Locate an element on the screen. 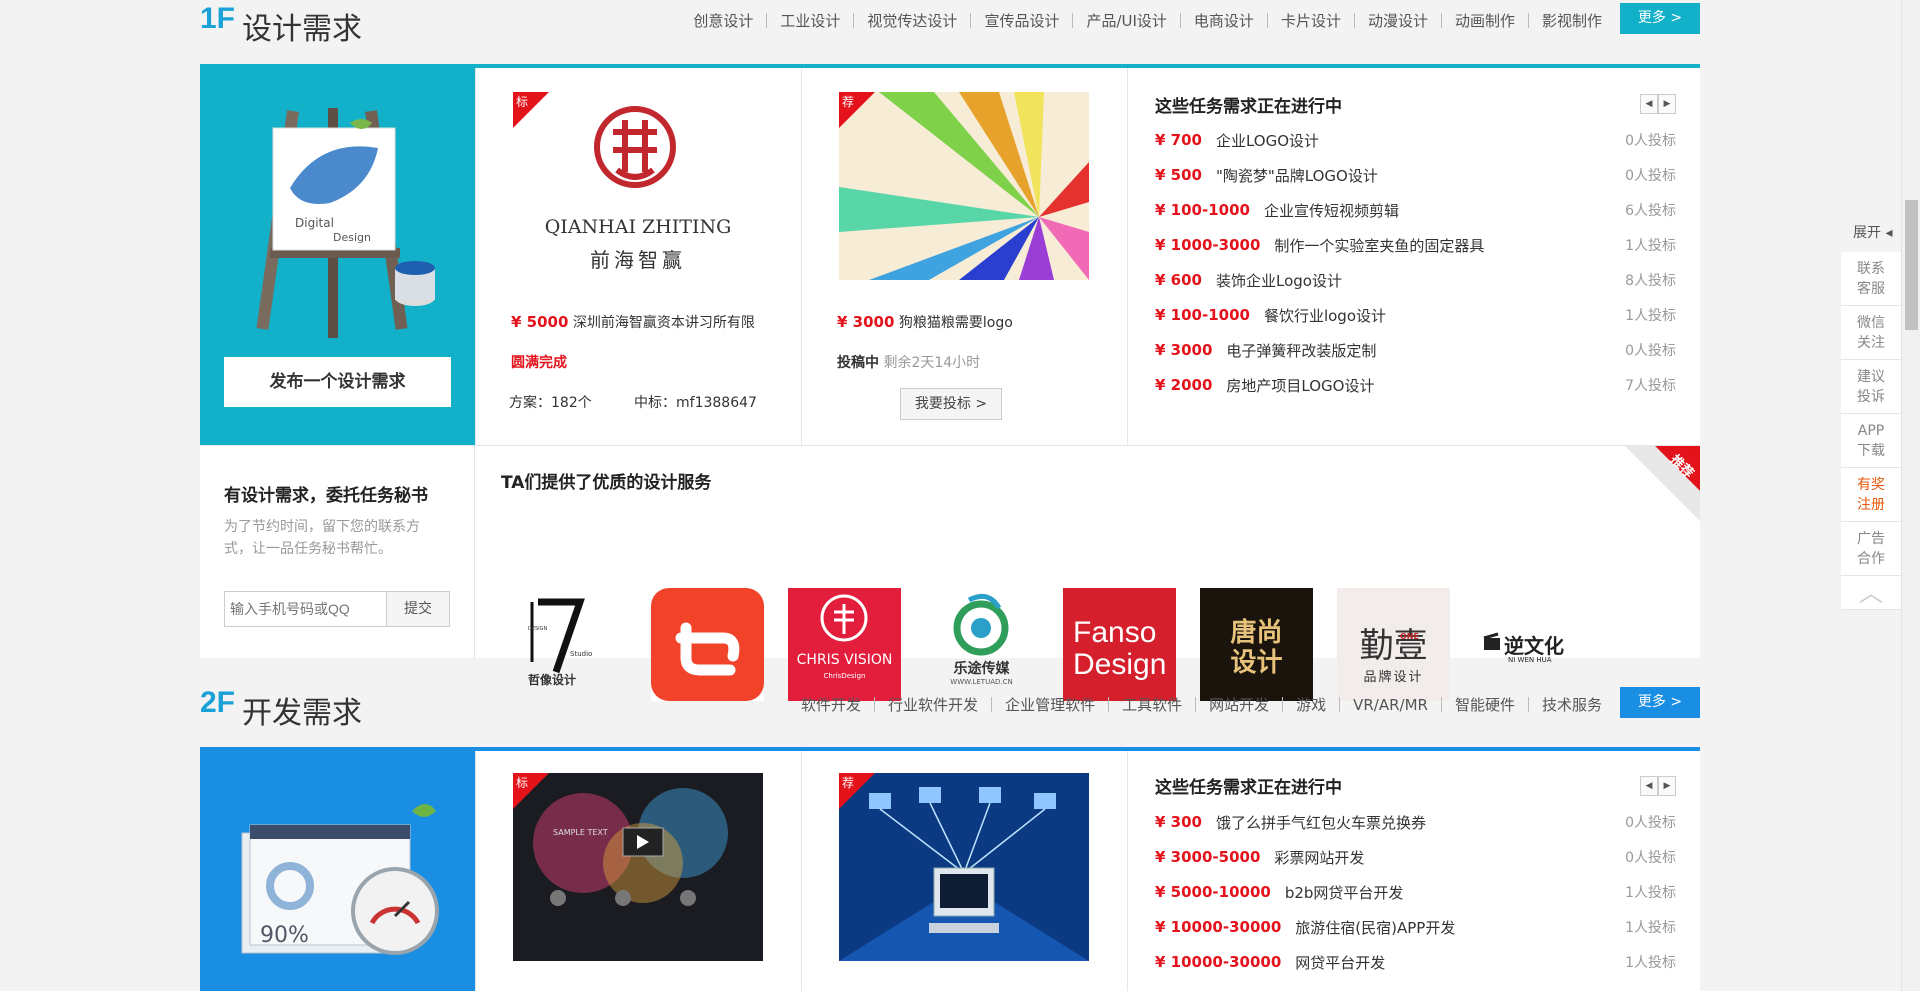  category-link: 工业设计 is located at coordinates (810, 20).